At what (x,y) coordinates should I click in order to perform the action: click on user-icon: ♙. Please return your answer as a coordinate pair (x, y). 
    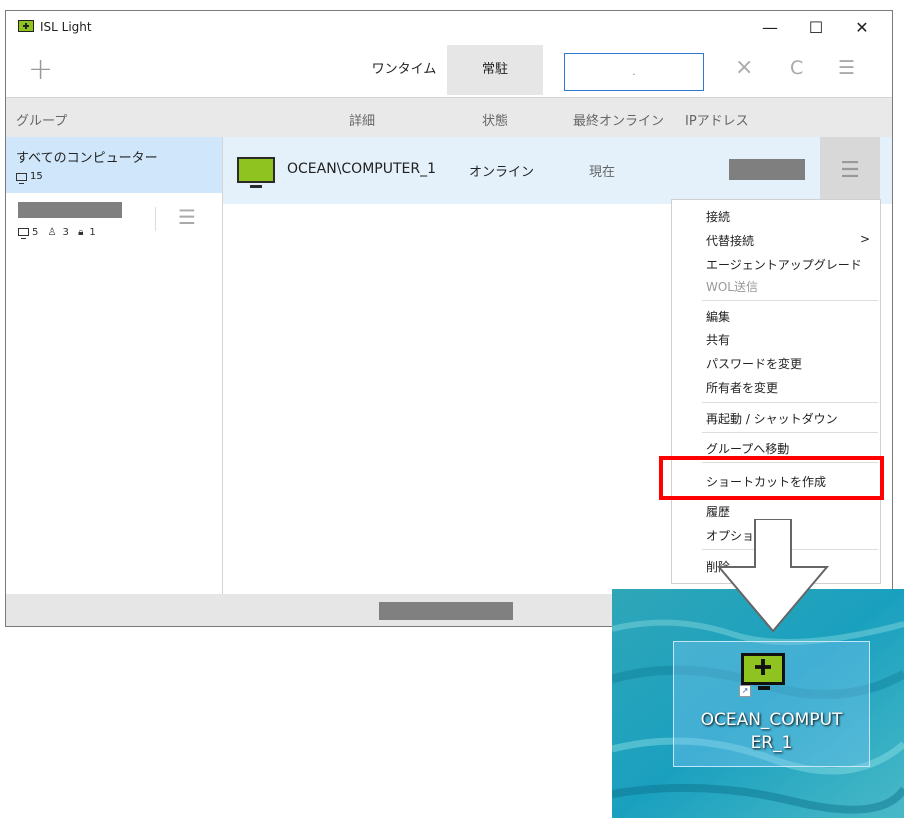
    Looking at the image, I should click on (52, 232).